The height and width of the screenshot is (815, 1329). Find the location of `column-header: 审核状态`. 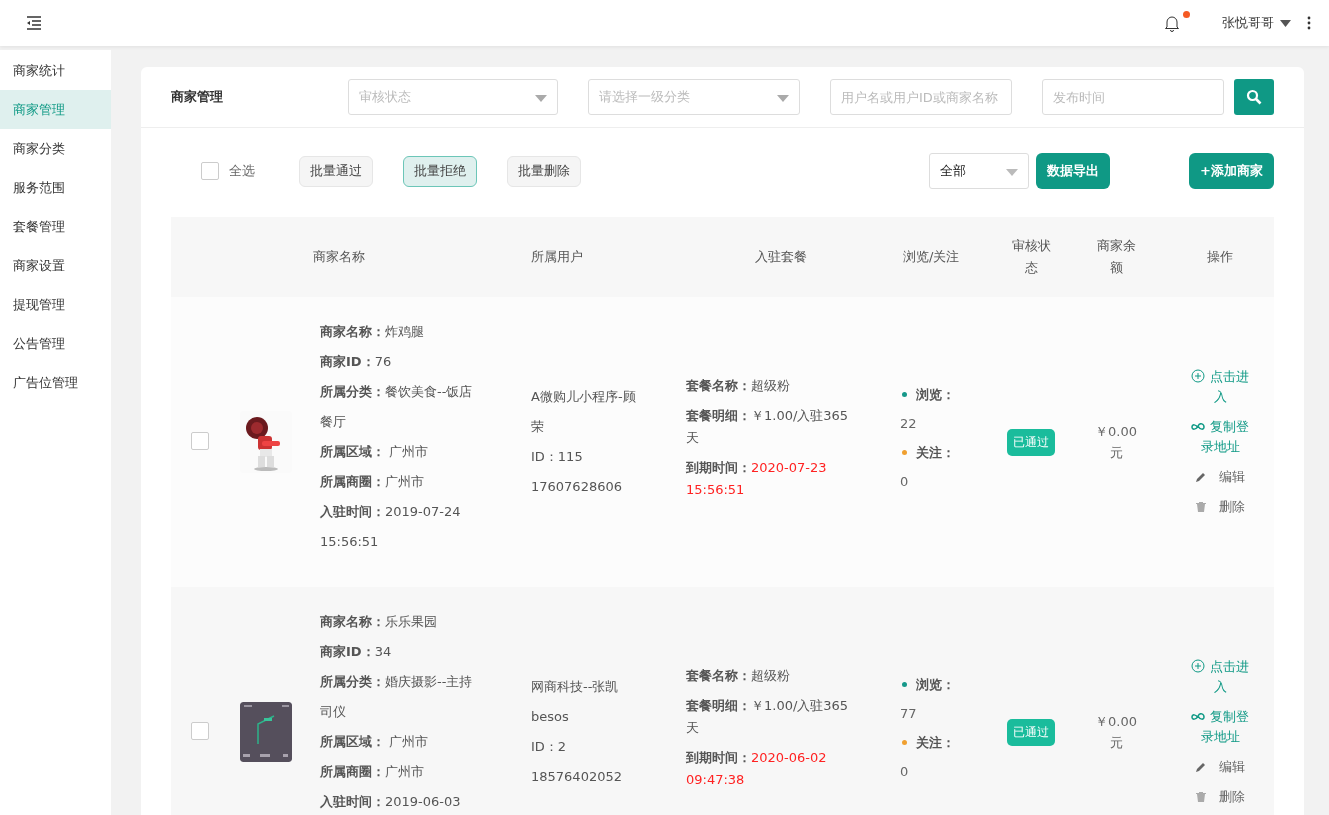

column-header: 审核状态 is located at coordinates (1031, 257).